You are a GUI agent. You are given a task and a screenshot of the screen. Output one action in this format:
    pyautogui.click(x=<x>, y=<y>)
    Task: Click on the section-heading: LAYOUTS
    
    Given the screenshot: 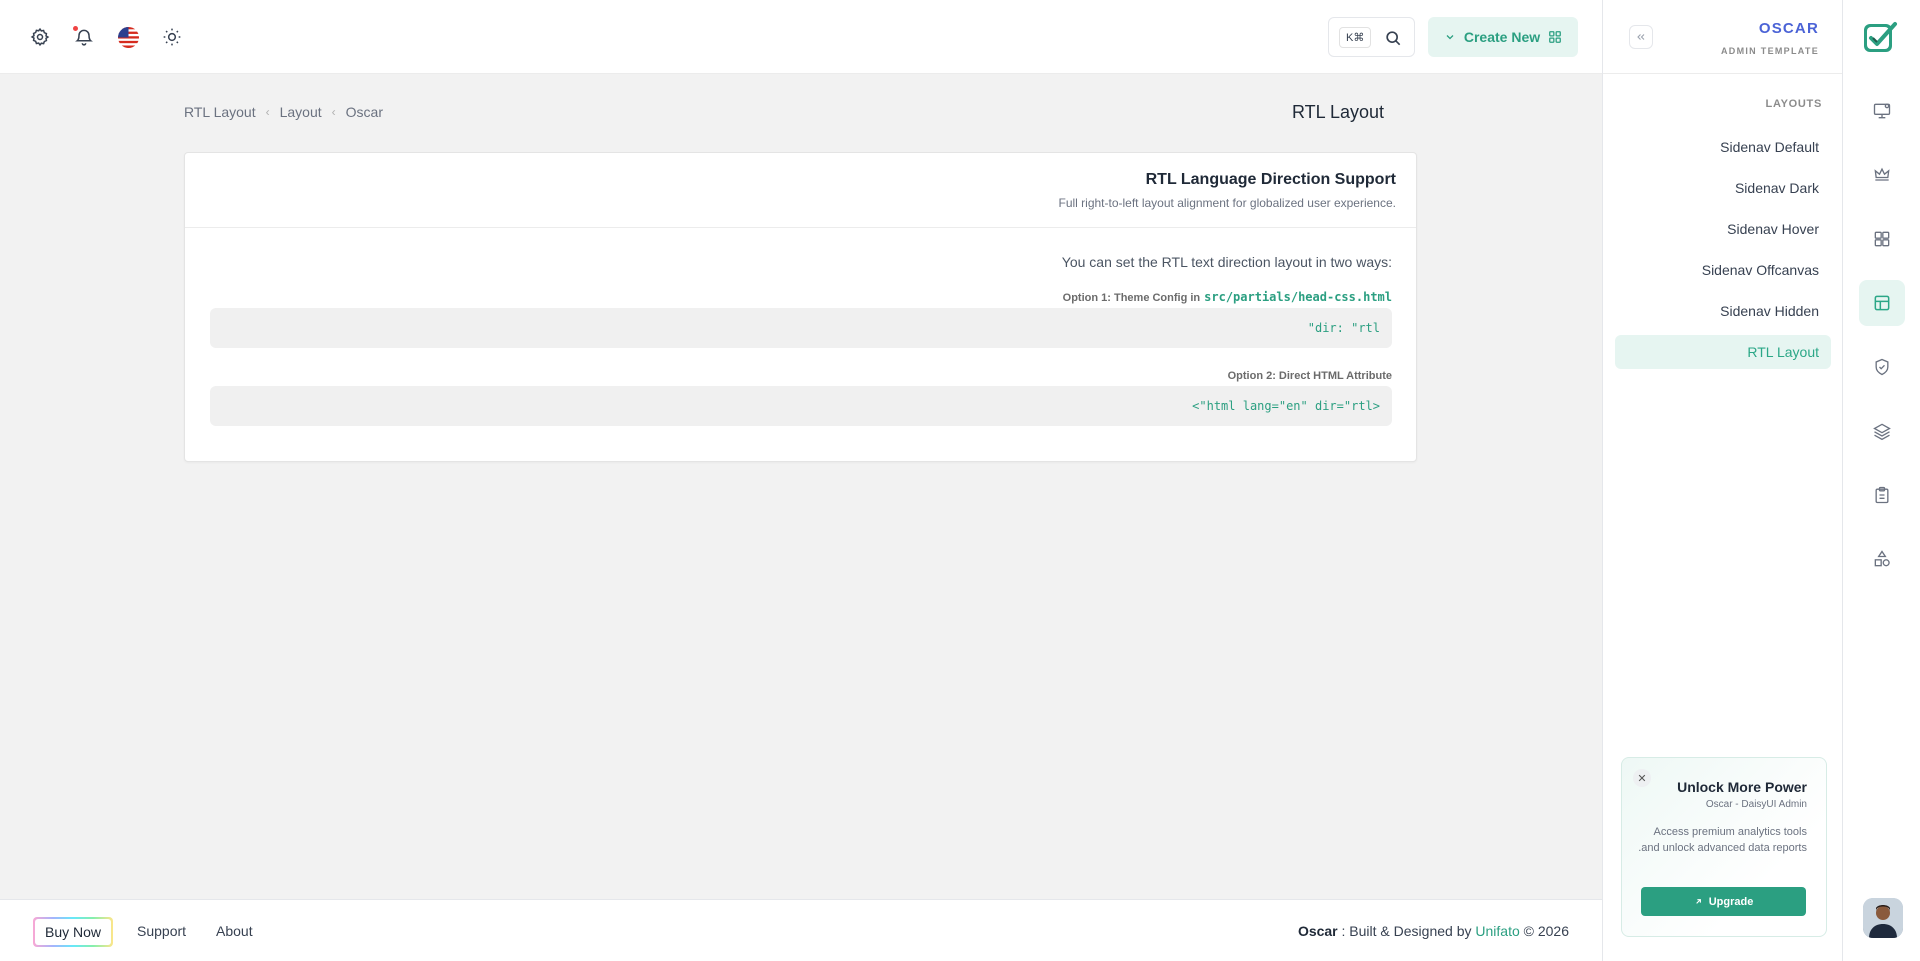 What is the action you would take?
    pyautogui.click(x=1793, y=104)
    